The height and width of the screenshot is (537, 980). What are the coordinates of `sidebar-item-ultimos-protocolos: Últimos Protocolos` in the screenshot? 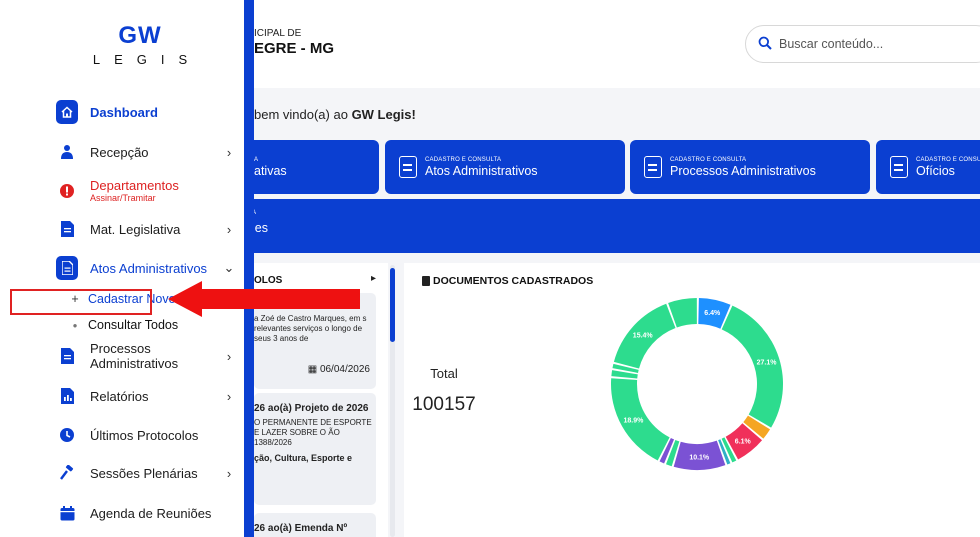 It's located at (146, 435).